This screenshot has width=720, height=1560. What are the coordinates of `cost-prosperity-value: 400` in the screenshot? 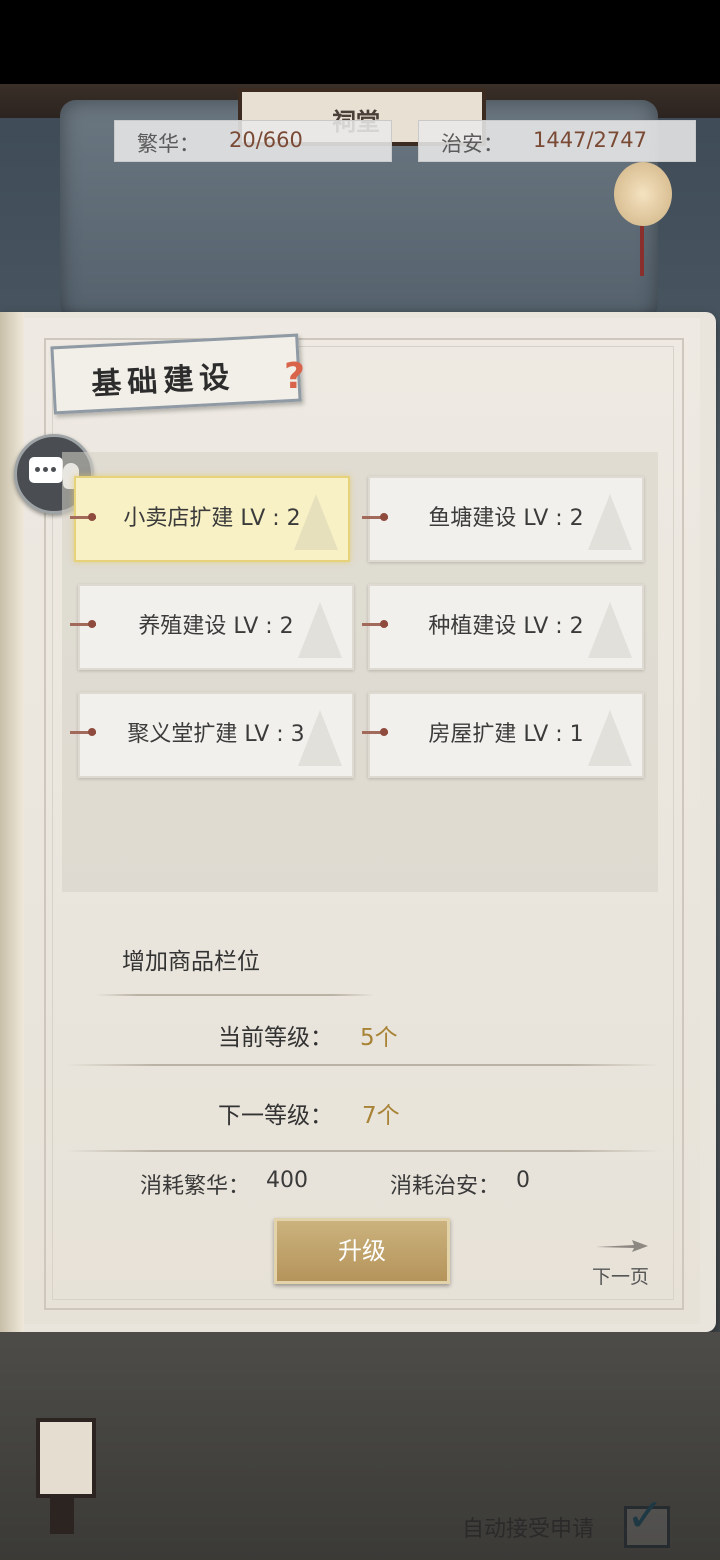 It's located at (287, 1180).